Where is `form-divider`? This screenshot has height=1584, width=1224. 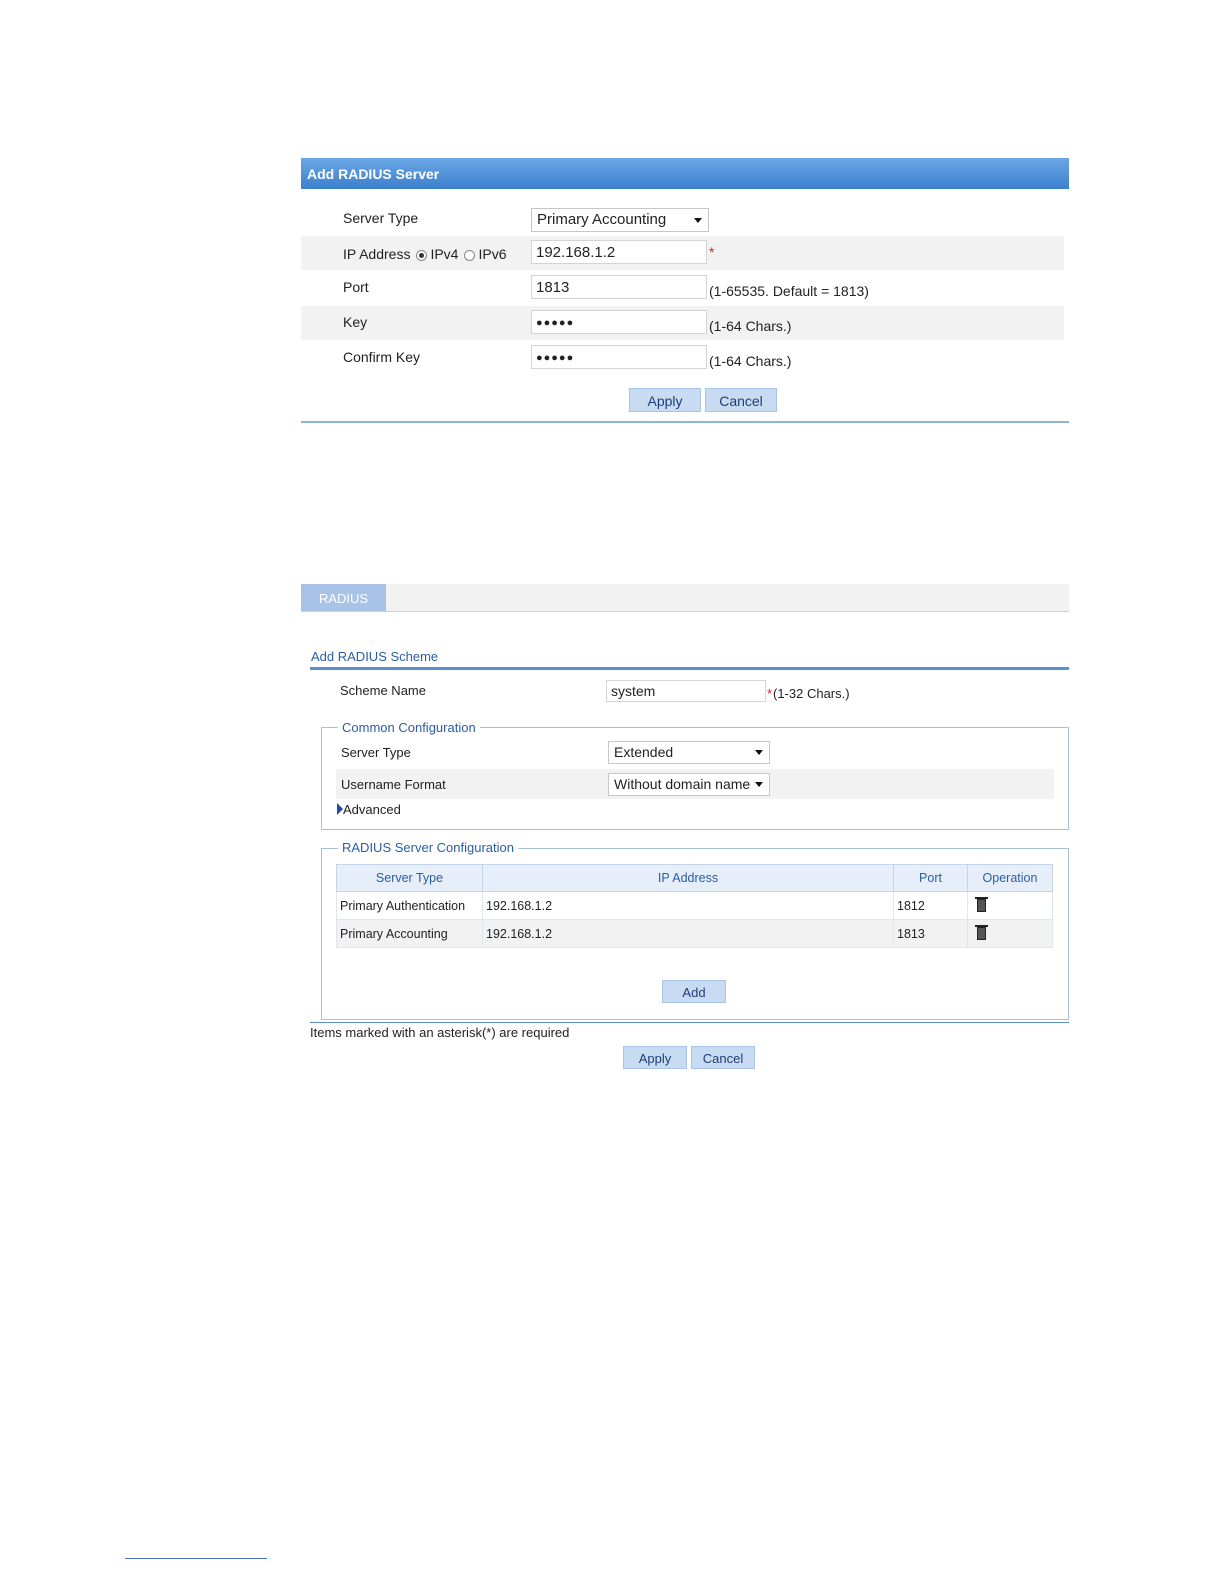
form-divider is located at coordinates (689, 1022).